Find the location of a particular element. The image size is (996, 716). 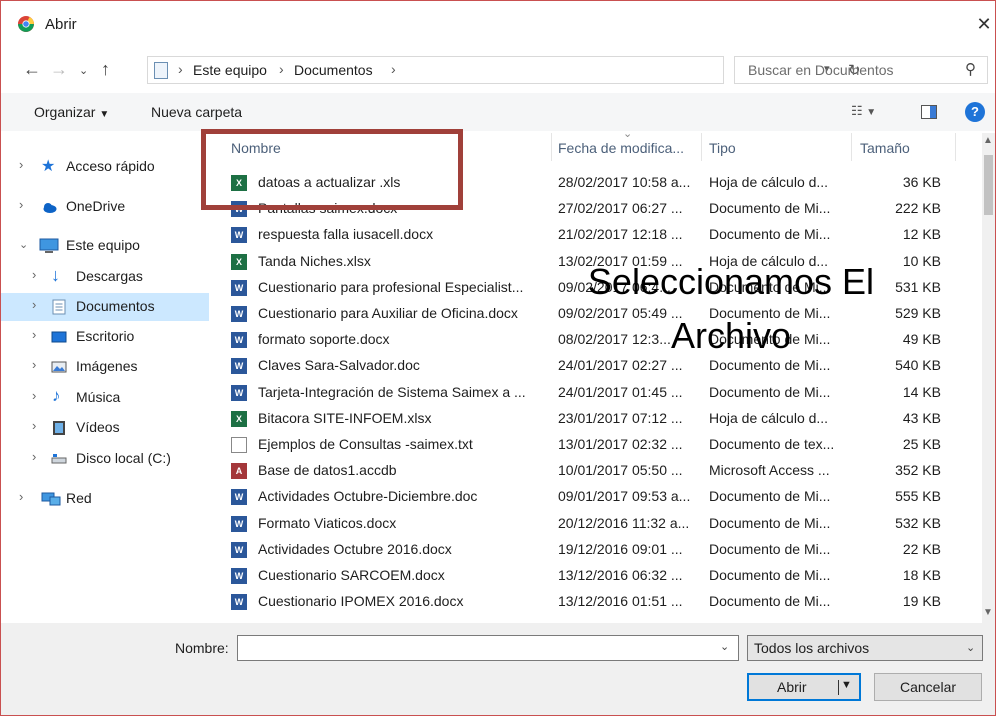

back-arrow-icon: ← is located at coordinates (32, 69).